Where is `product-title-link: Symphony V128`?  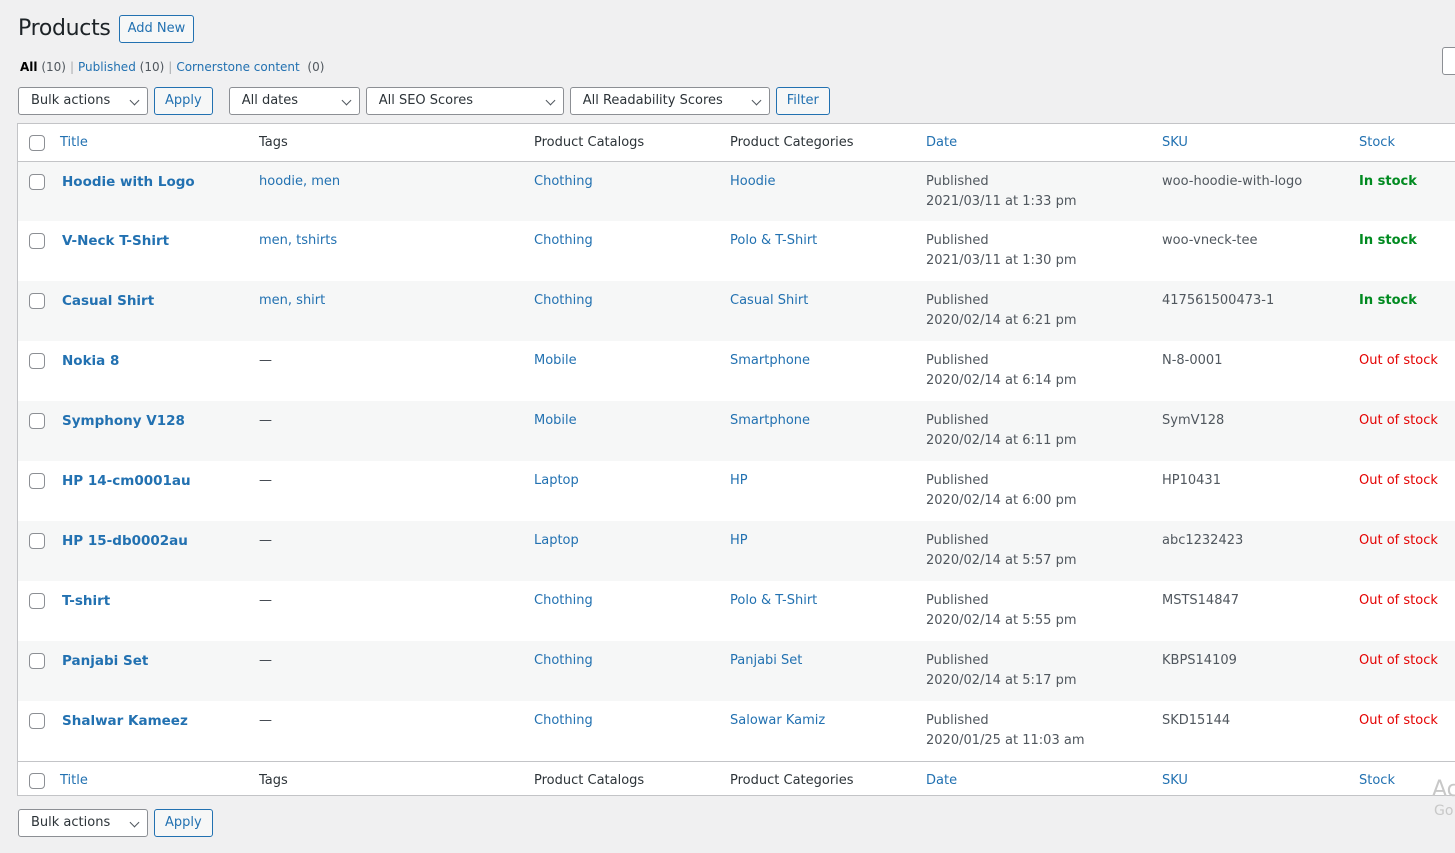 product-title-link: Symphony V128 is located at coordinates (123, 421).